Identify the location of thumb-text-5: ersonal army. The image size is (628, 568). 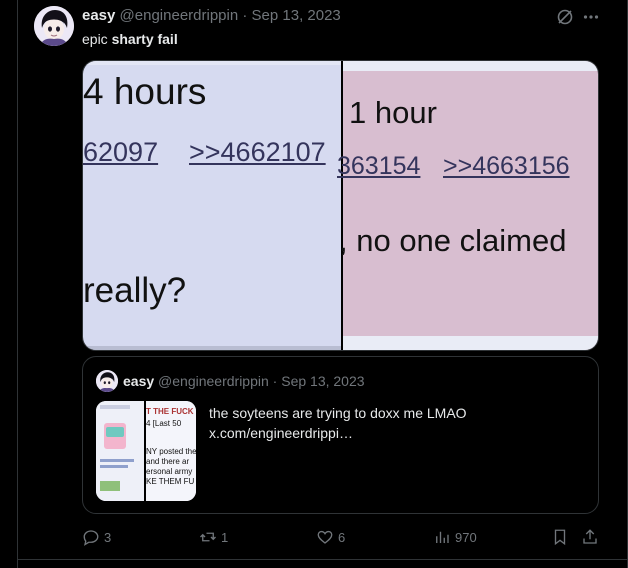
(169, 471).